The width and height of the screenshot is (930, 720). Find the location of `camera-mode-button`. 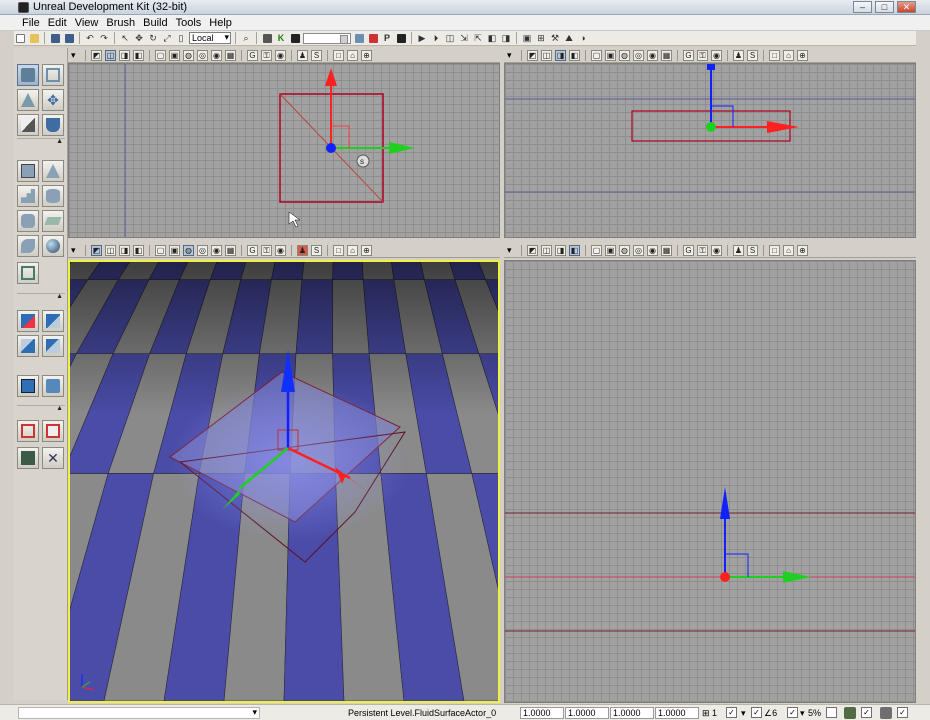

camera-mode-button is located at coordinates (28, 75).